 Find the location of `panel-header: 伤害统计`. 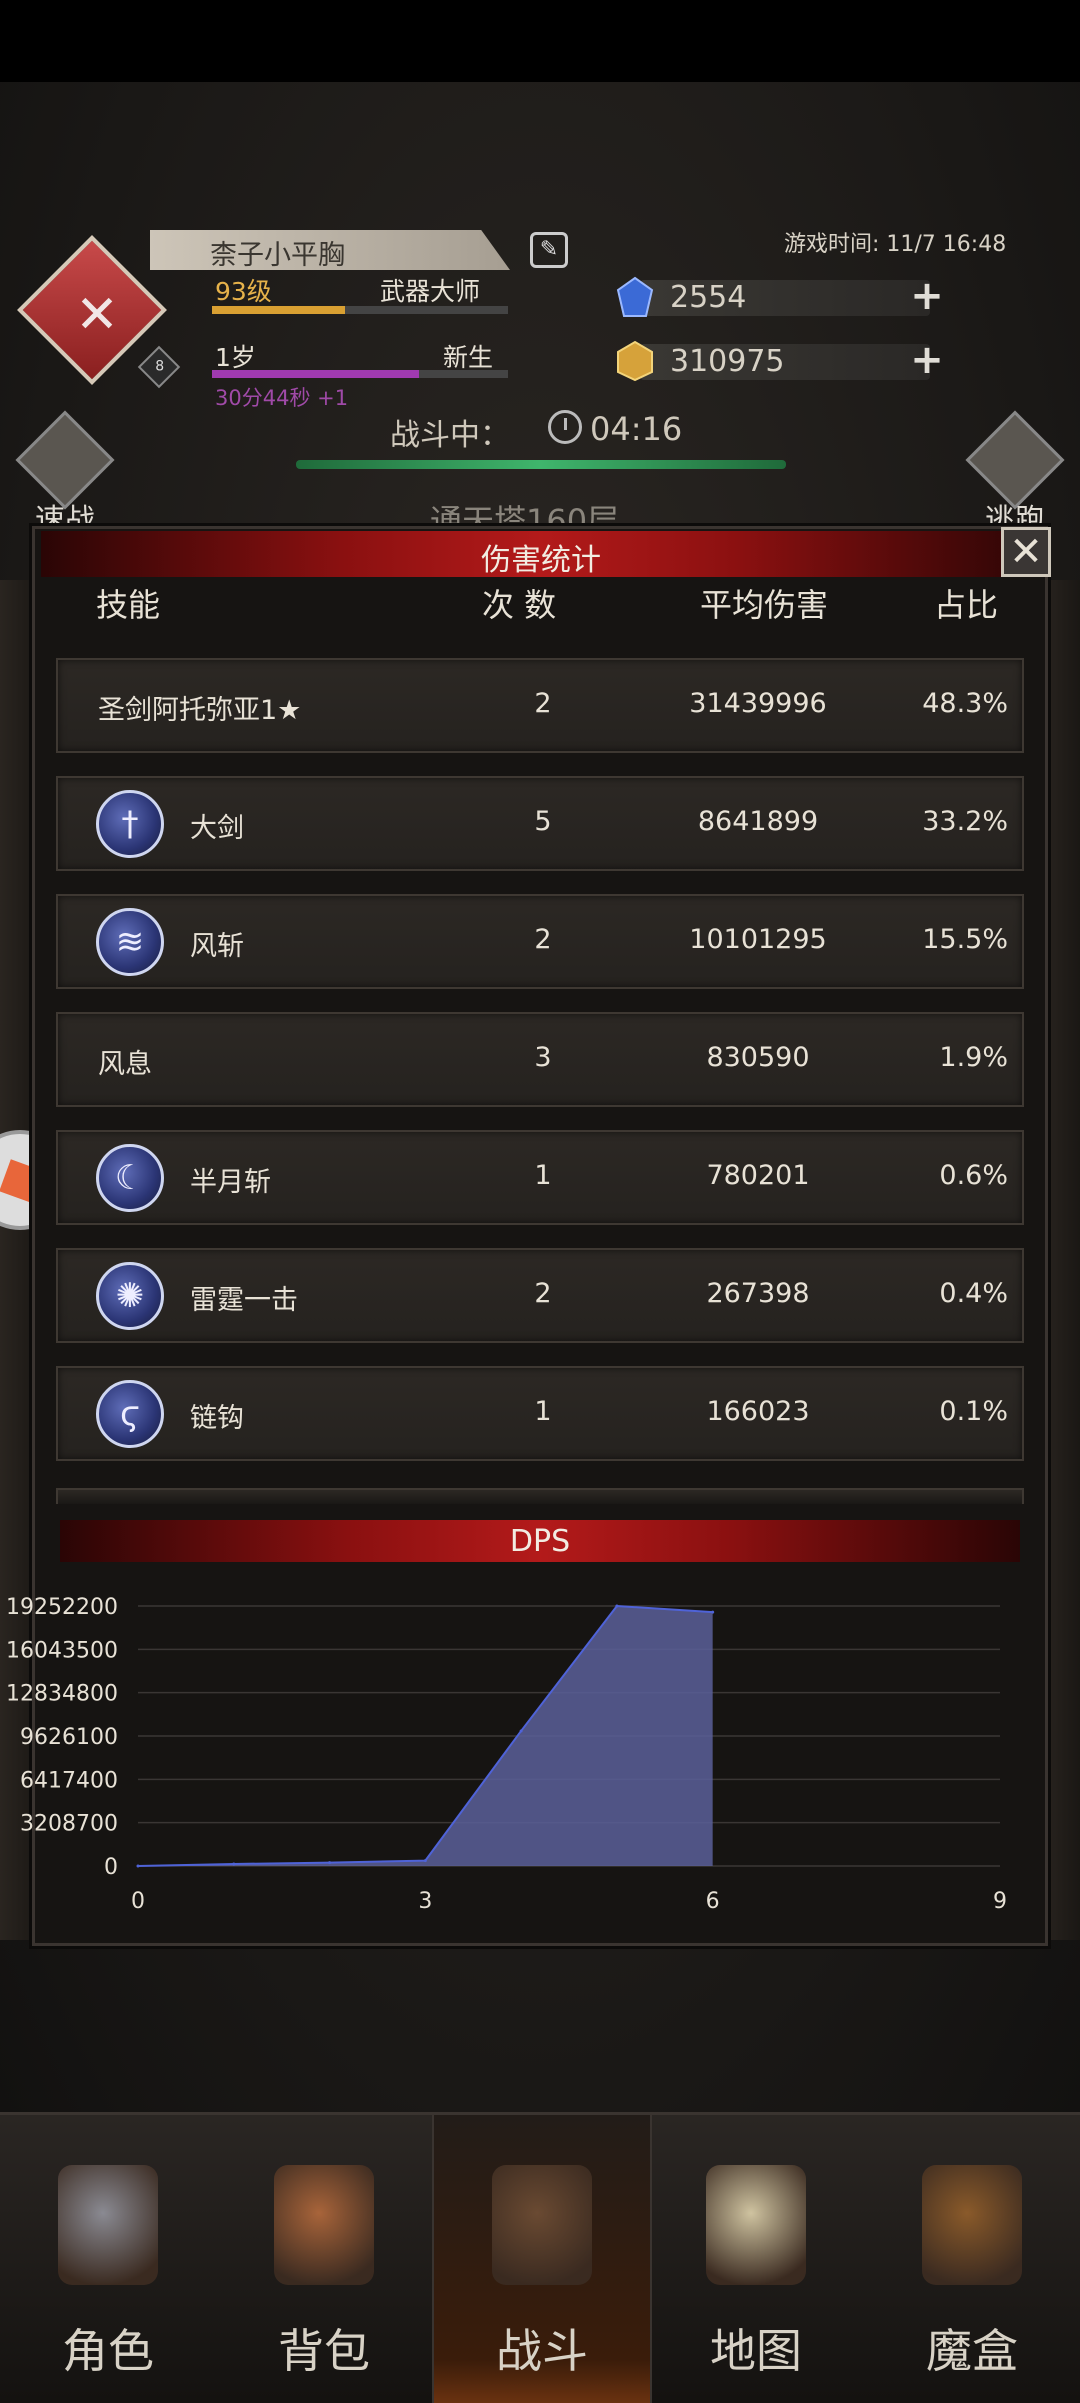

panel-header: 伤害统计 is located at coordinates (541, 554).